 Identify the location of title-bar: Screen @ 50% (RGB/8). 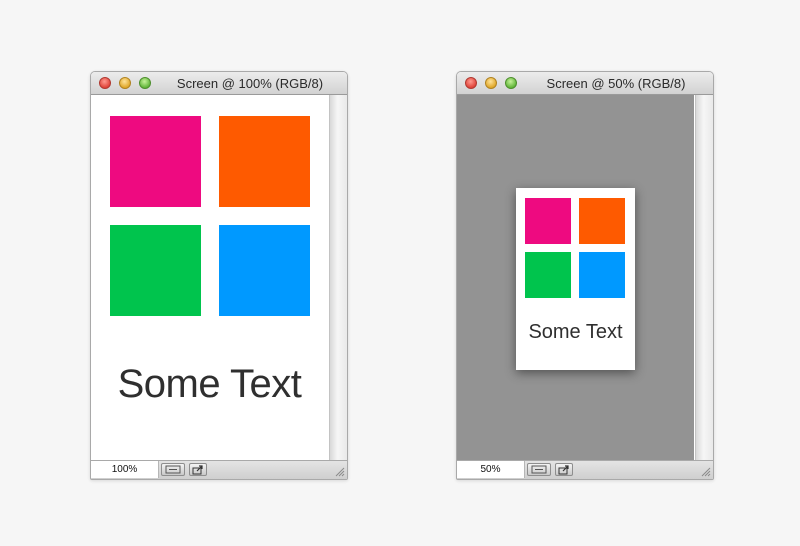
(585, 83).